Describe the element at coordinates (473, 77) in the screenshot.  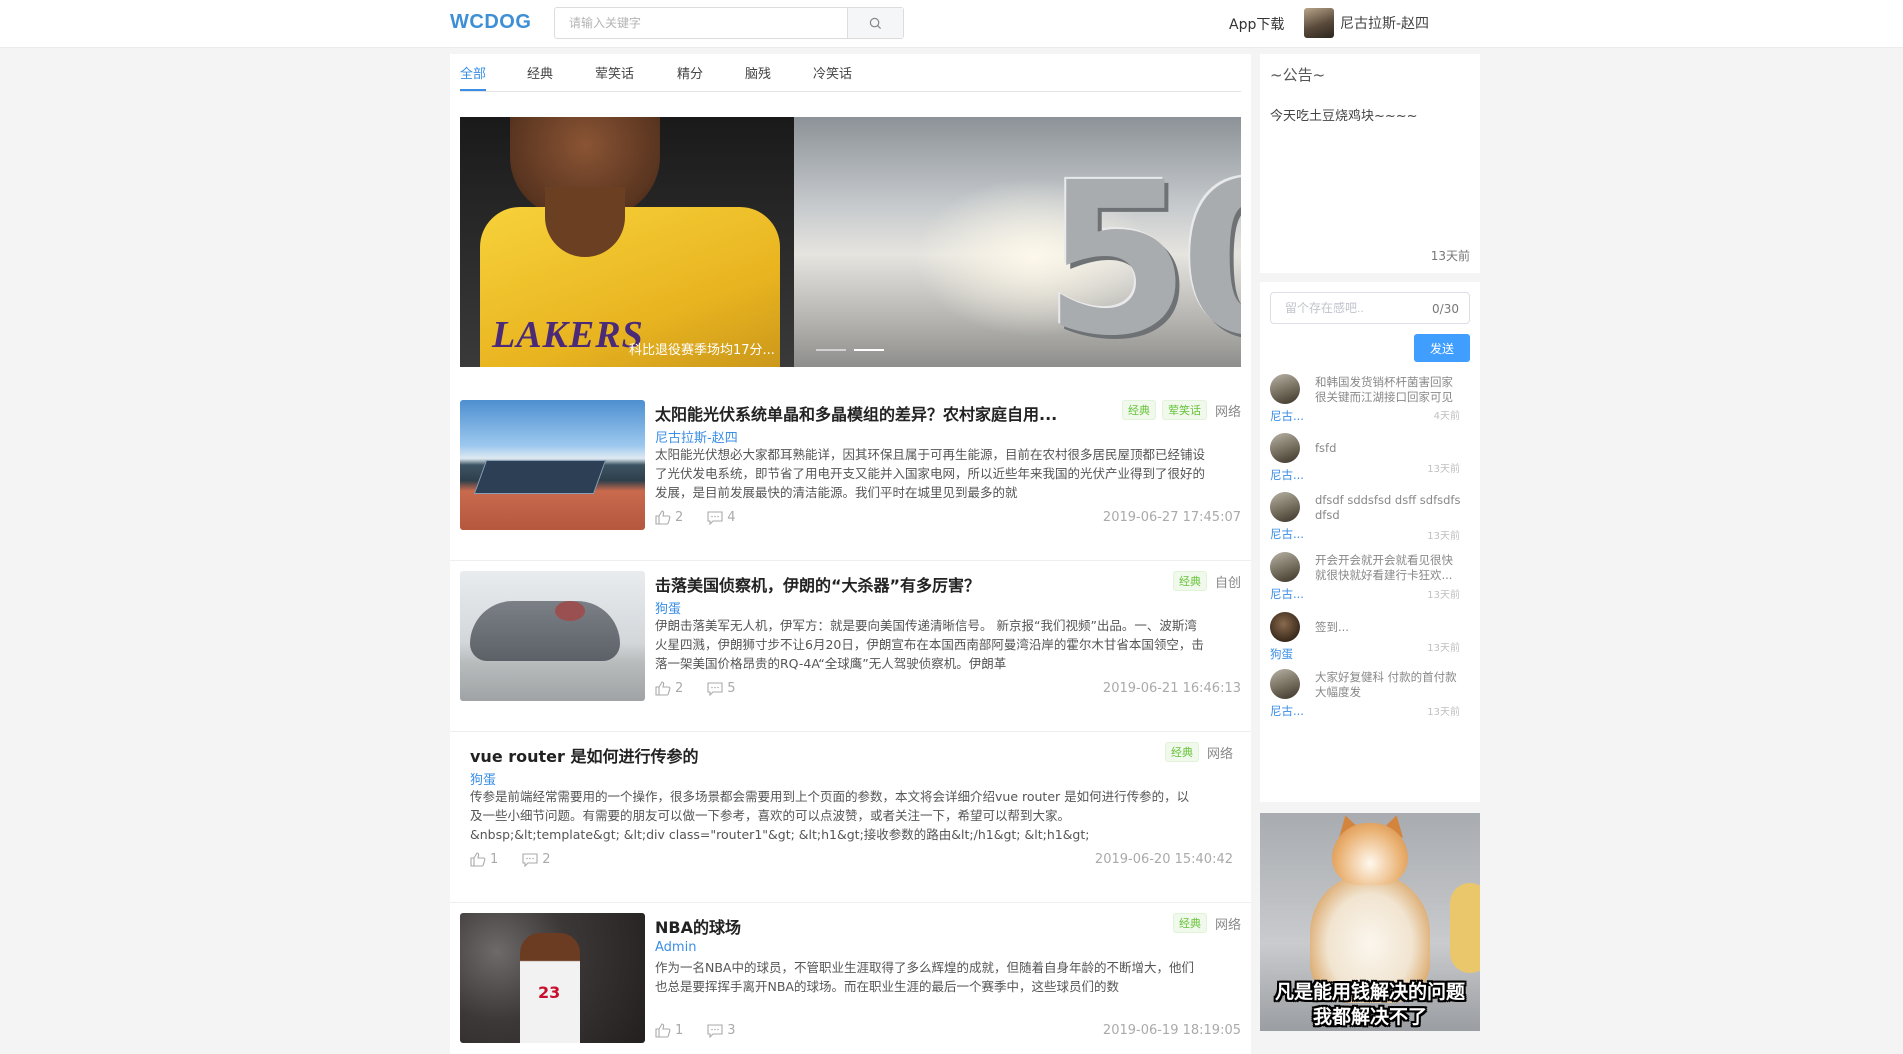
I see `tab-all: 全部` at that location.